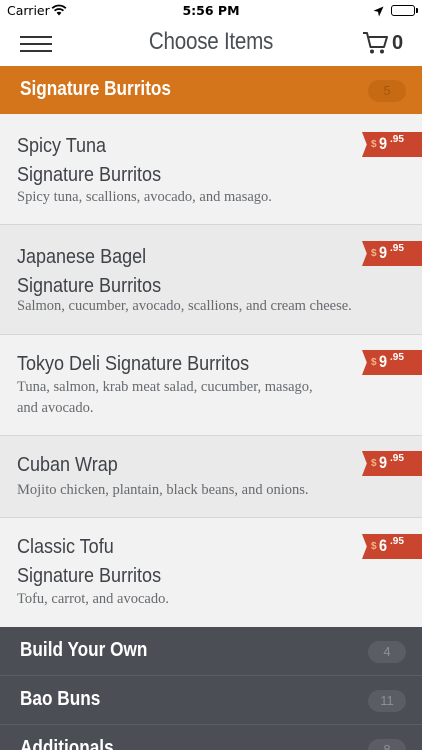  I want to click on battery-icon, so click(403, 10).